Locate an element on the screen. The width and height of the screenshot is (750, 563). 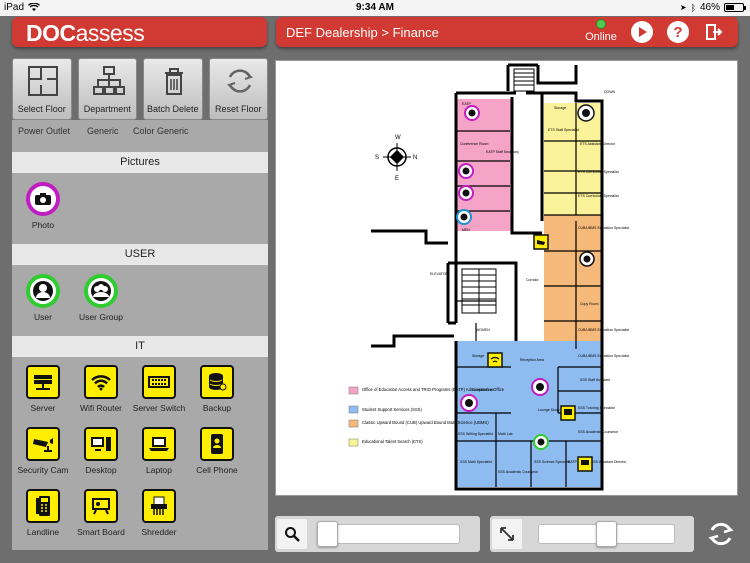
app-logo: DOCassess is located at coordinates (85, 33).